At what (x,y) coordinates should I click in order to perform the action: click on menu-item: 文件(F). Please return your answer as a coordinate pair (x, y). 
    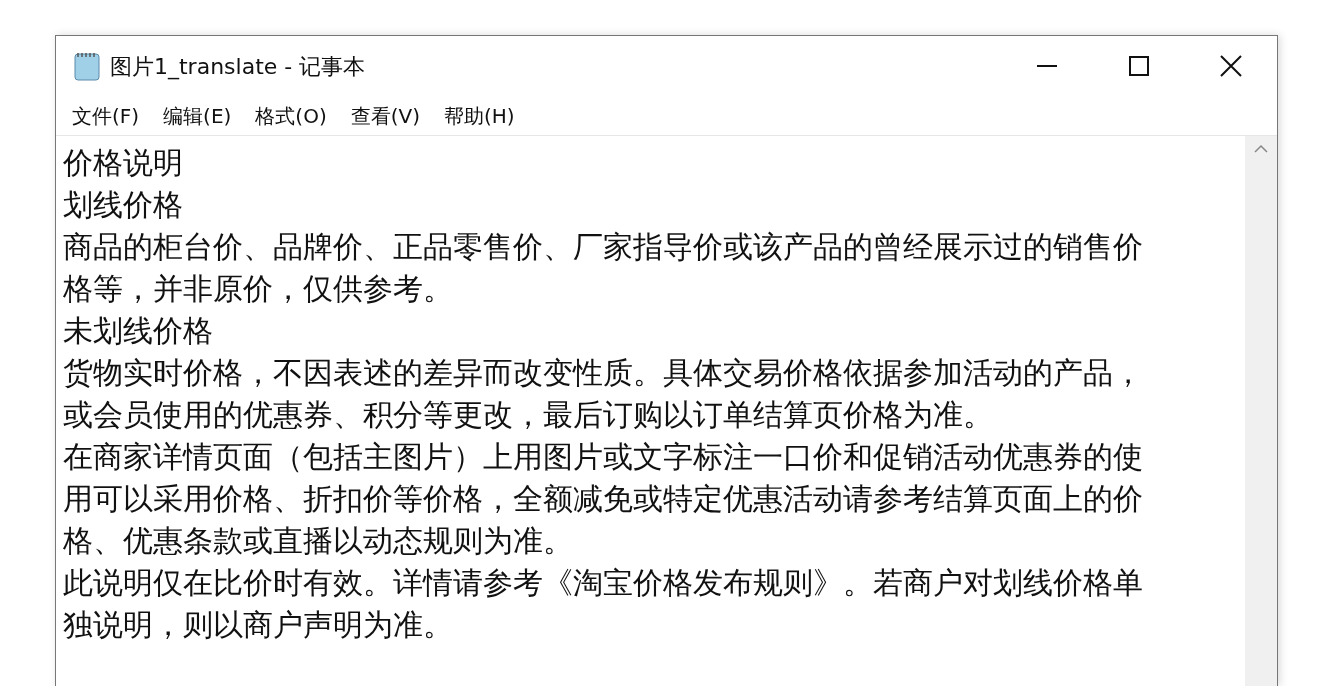
    Looking at the image, I should click on (106, 115).